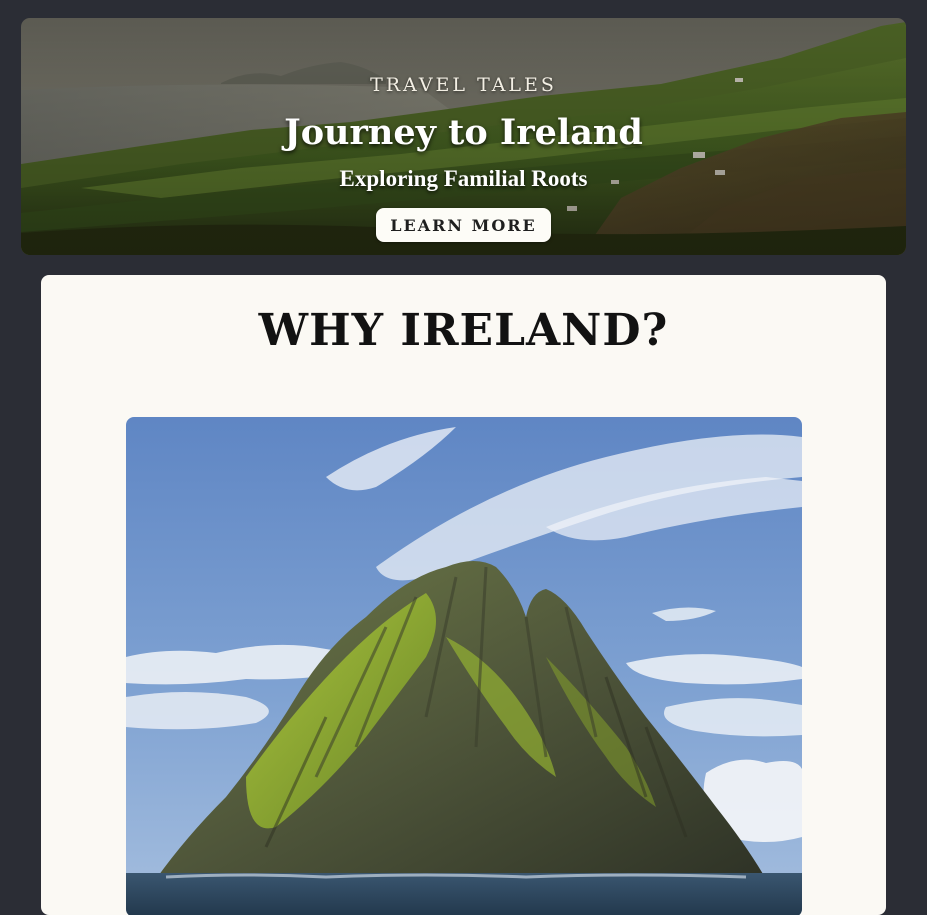 The height and width of the screenshot is (915, 927). I want to click on learn-more-button: LEARN MORE, so click(463, 225).